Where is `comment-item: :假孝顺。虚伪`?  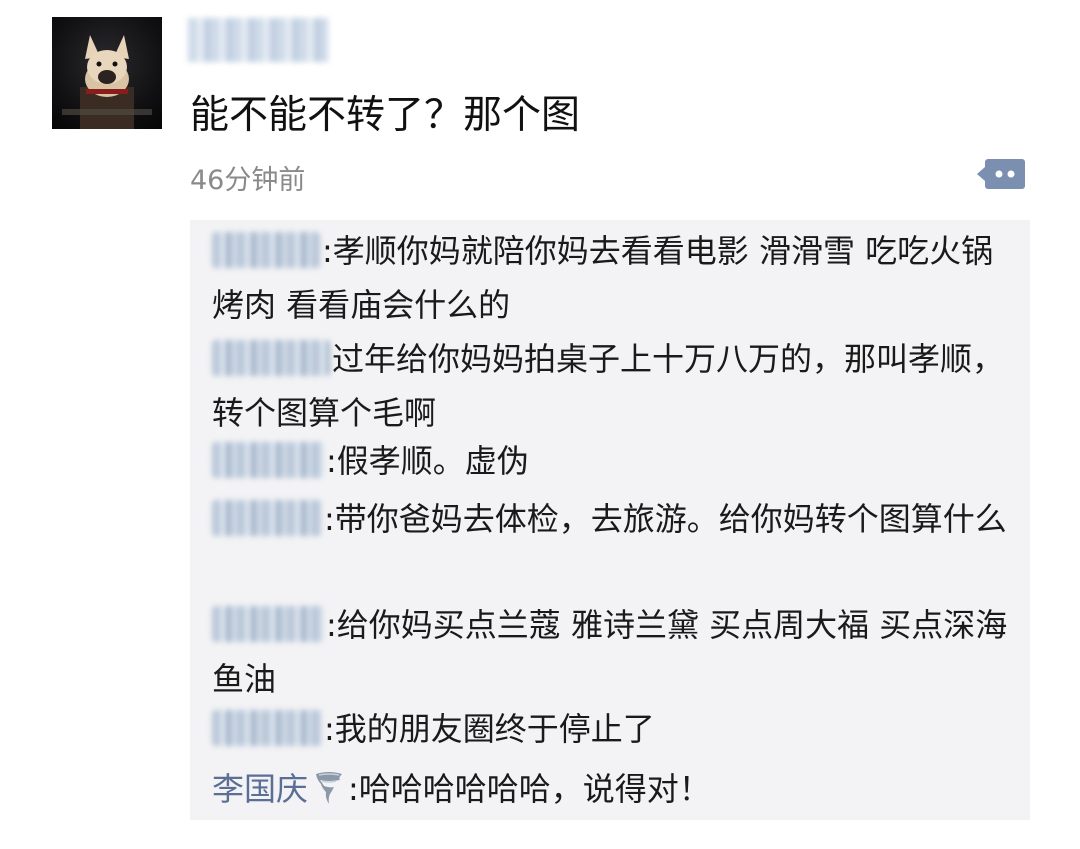 comment-item: :假孝顺。虚伪 is located at coordinates (612, 461).